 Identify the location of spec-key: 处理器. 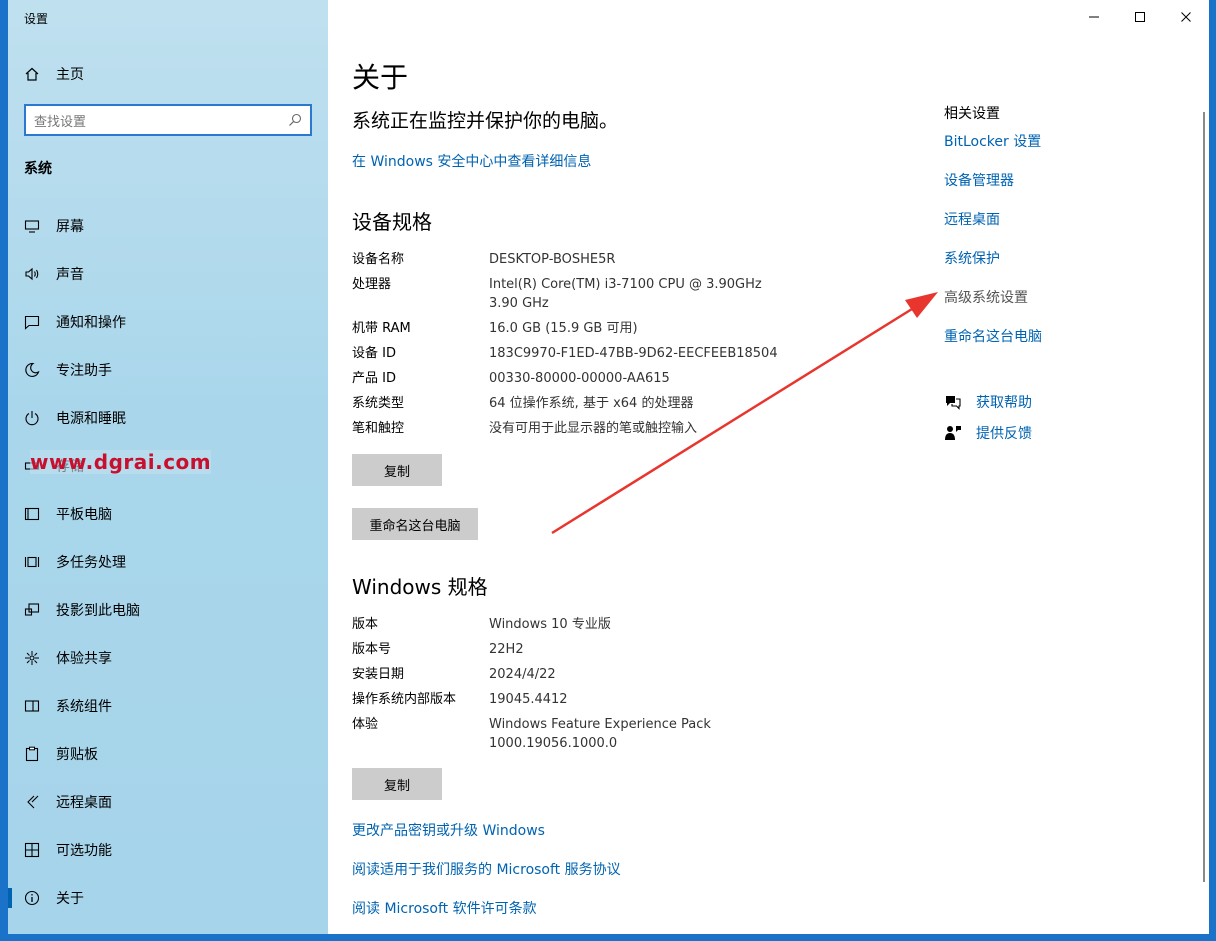
(372, 284).